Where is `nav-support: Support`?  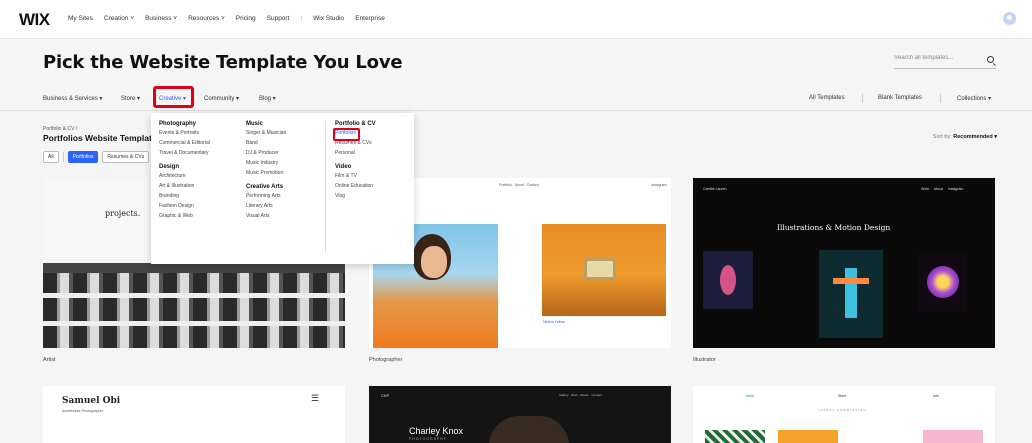 nav-support: Support is located at coordinates (278, 18).